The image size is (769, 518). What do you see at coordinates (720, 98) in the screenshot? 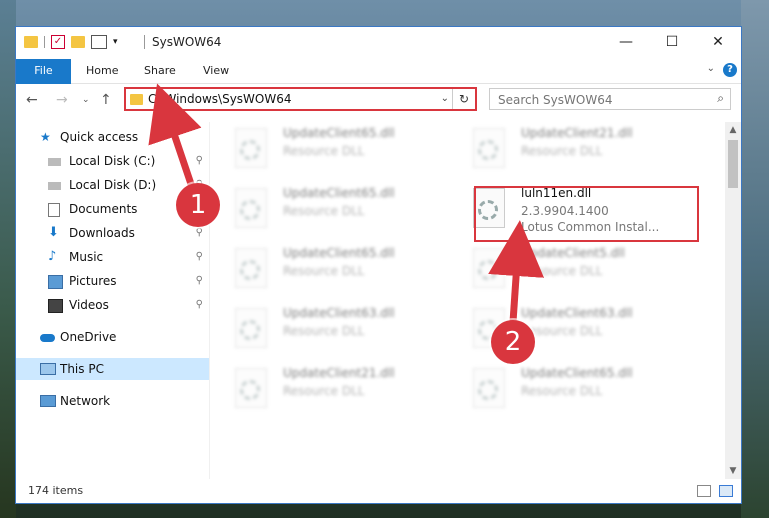
I see `search-icon: ⌕` at bounding box center [720, 98].